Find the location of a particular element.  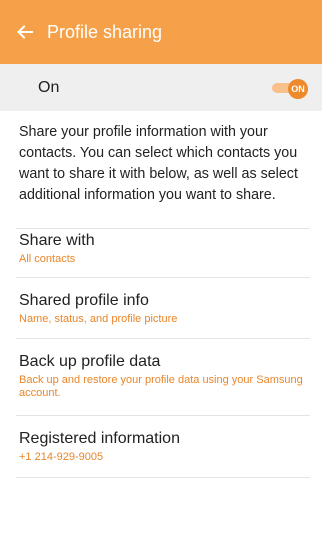

master-toggle-switch: ON is located at coordinates (290, 88).